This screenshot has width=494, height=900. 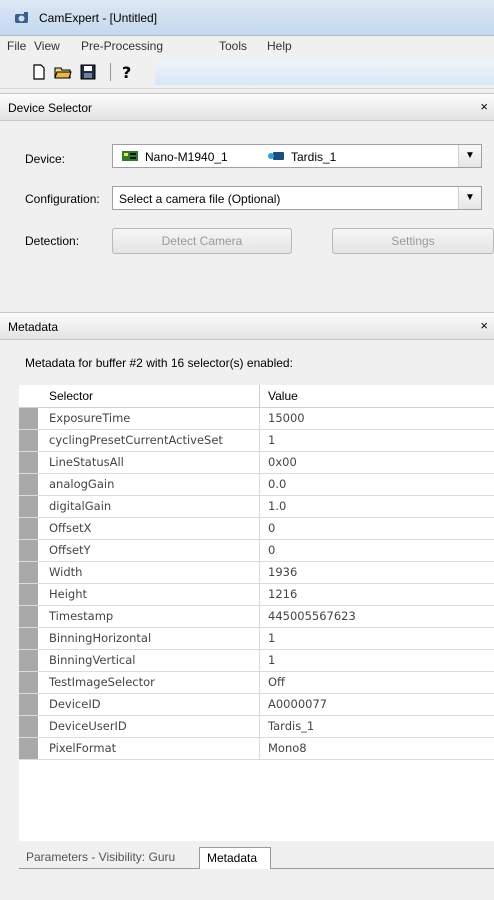 What do you see at coordinates (282, 462) in the screenshot?
I see `value-cell: 0x00` at bounding box center [282, 462].